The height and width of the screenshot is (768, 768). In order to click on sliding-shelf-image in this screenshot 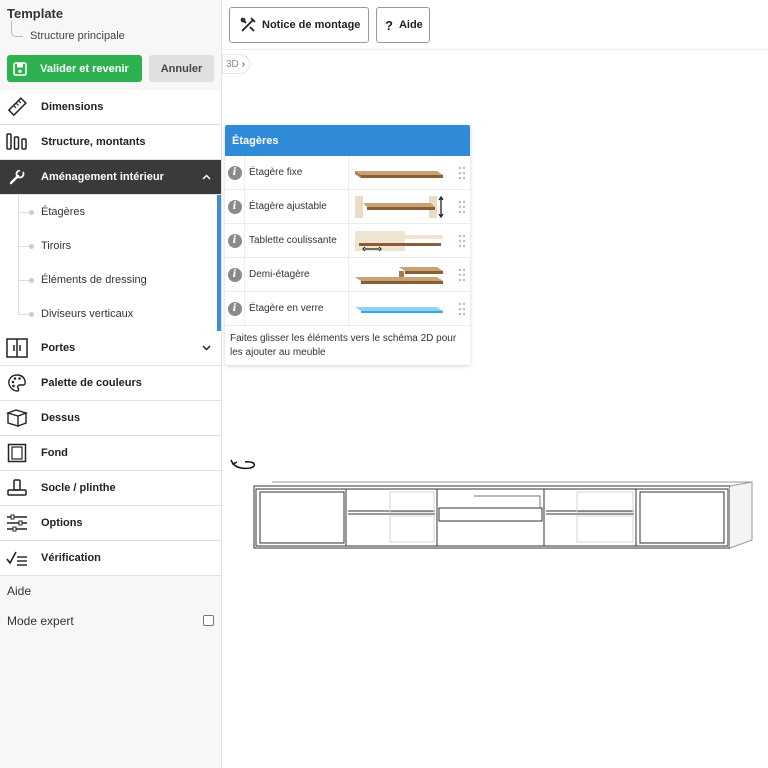, I will do `click(399, 241)`.